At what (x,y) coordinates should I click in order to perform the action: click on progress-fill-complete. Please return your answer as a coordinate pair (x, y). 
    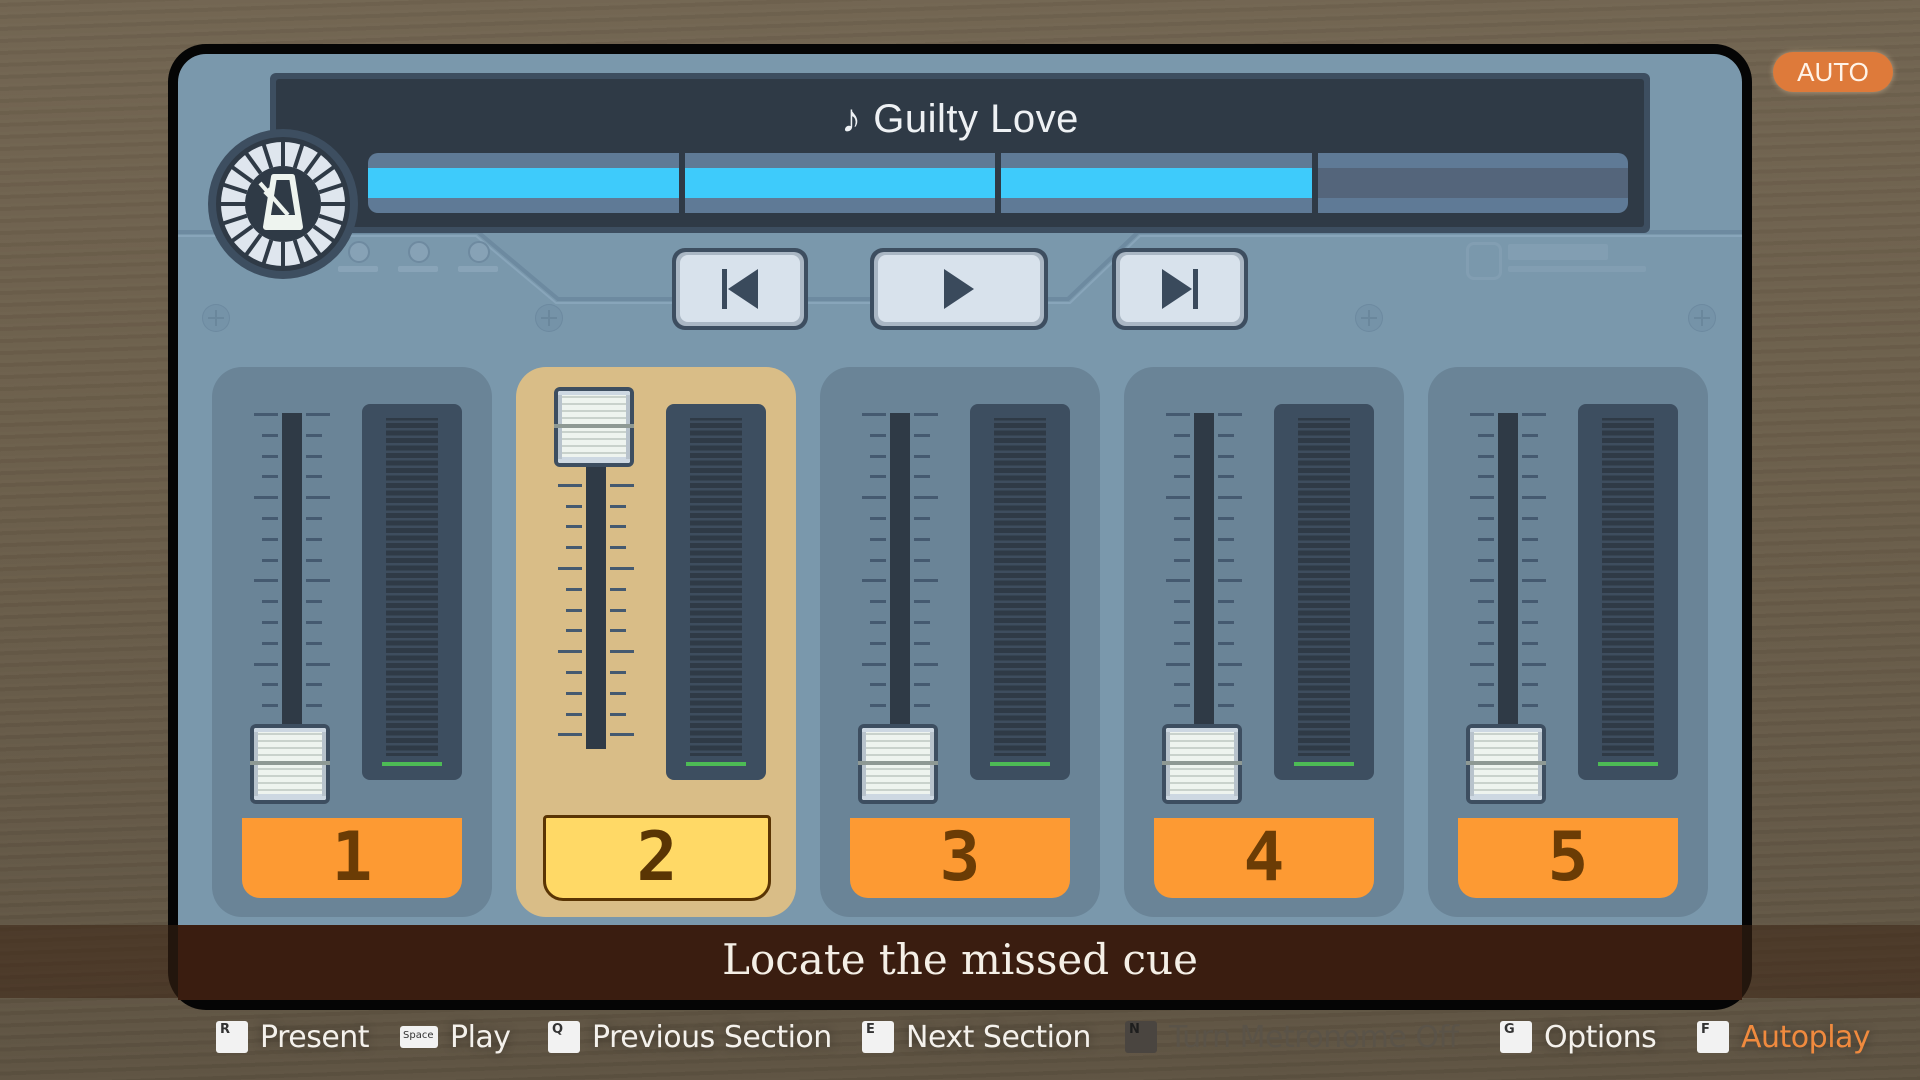
    Looking at the image, I should click on (523, 183).